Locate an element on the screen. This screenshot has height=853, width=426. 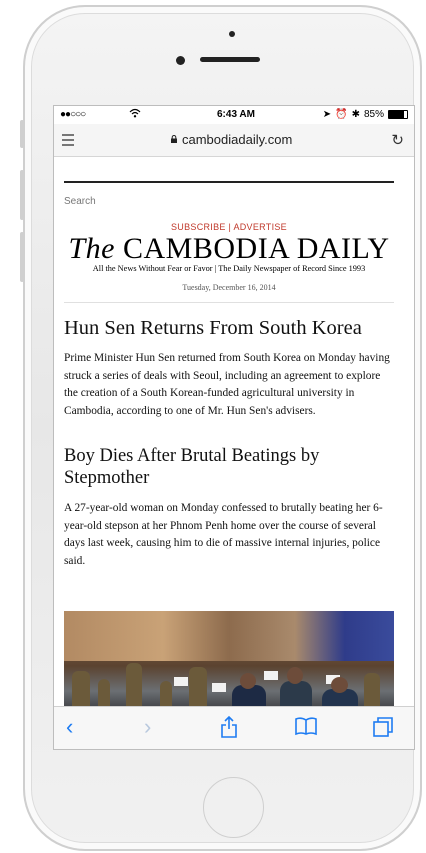
back-button: ‹ is located at coordinates (69, 727).